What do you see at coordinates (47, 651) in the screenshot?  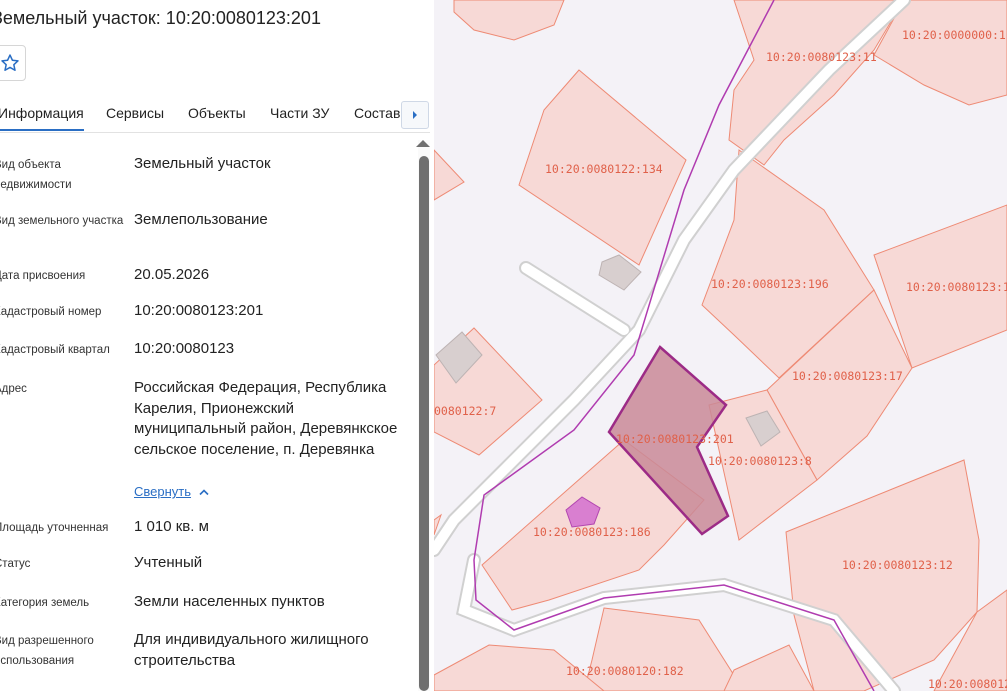 I see `label-permitted-use: Вид разрешенного использования` at bounding box center [47, 651].